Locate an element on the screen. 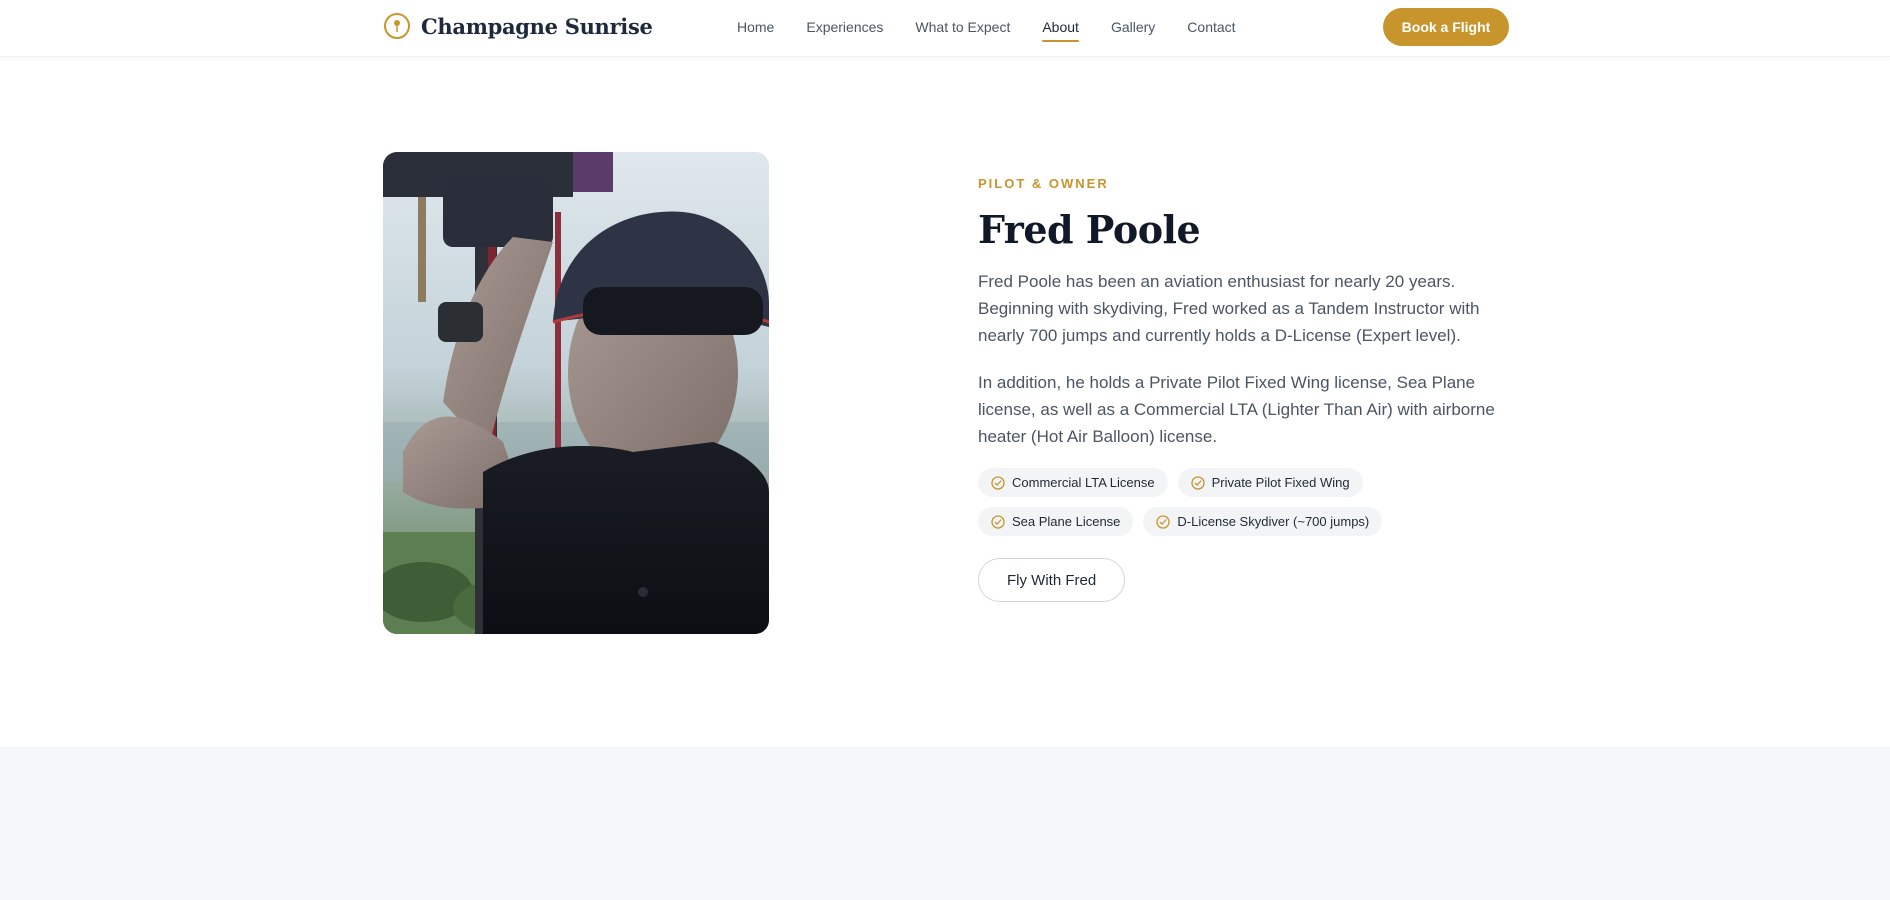  license-badge: Private Pilot Fixed Wing is located at coordinates (1270, 482).